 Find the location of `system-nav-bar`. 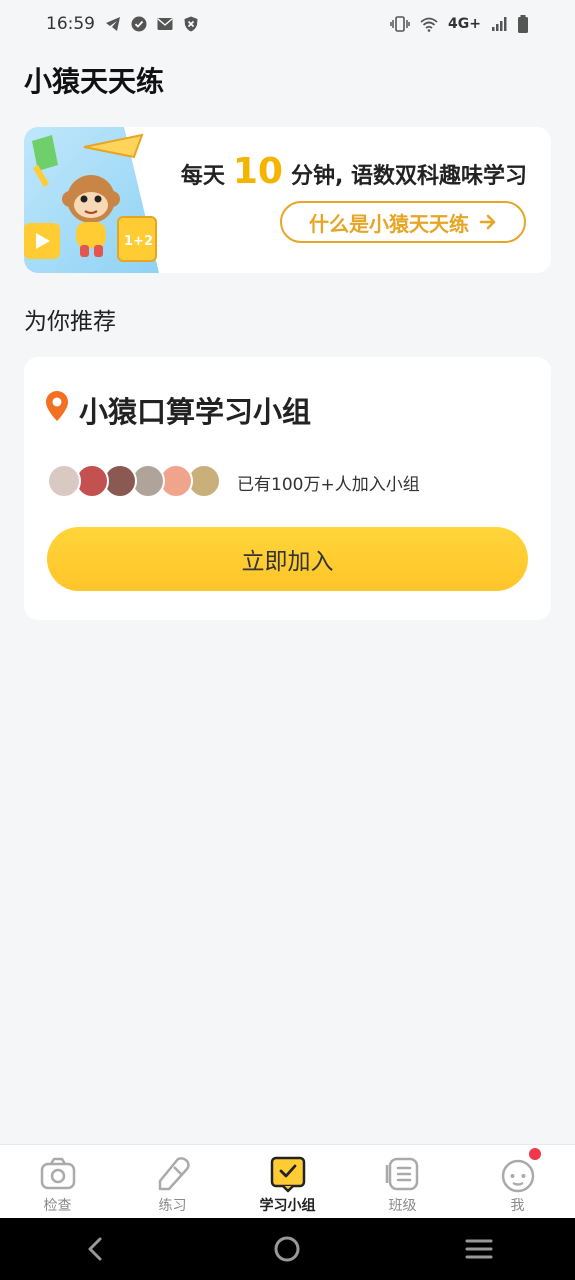

system-nav-bar is located at coordinates (287, 1249).